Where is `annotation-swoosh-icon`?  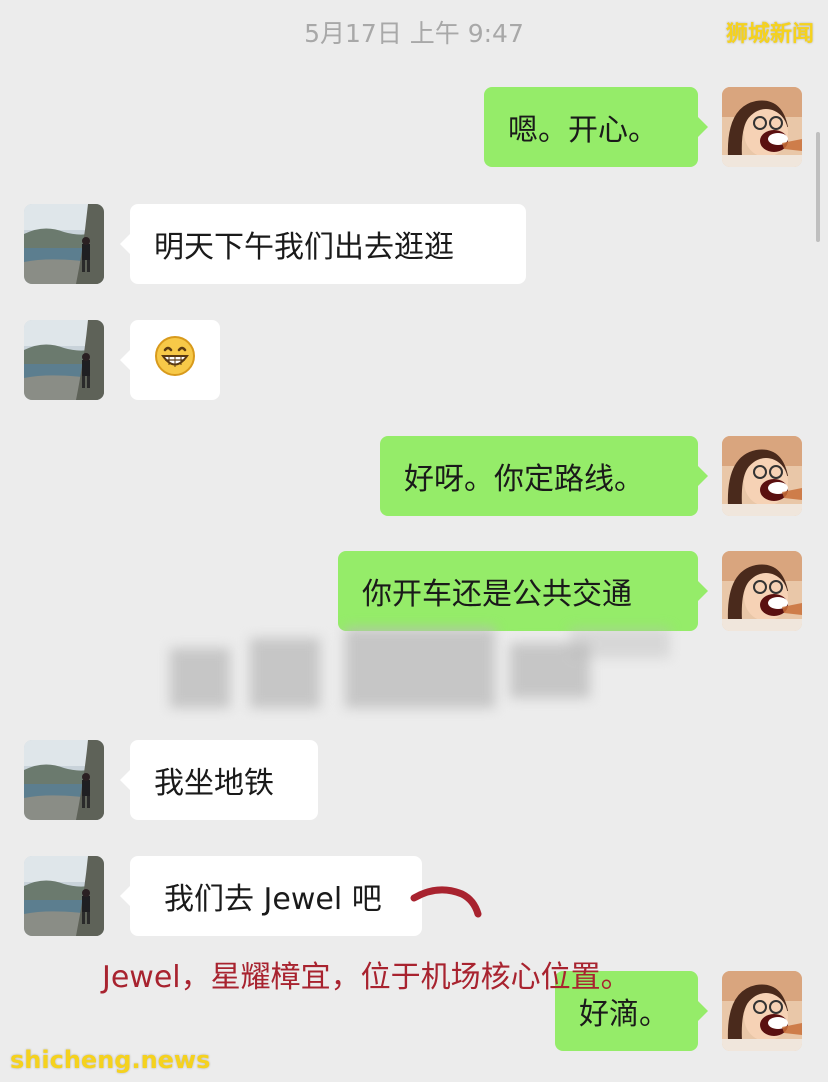
annotation-swoosh-icon is located at coordinates (446, 902).